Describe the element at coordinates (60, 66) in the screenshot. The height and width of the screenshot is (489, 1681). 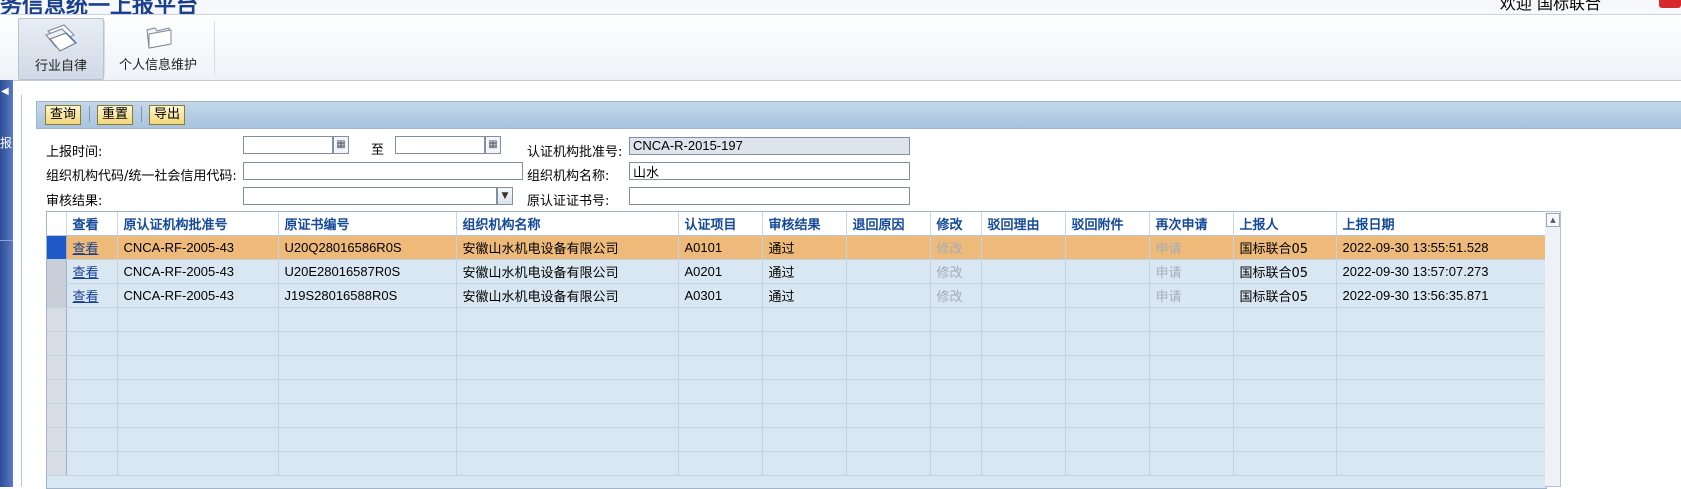
I see `toolbar-item-label: 行业自律` at that location.